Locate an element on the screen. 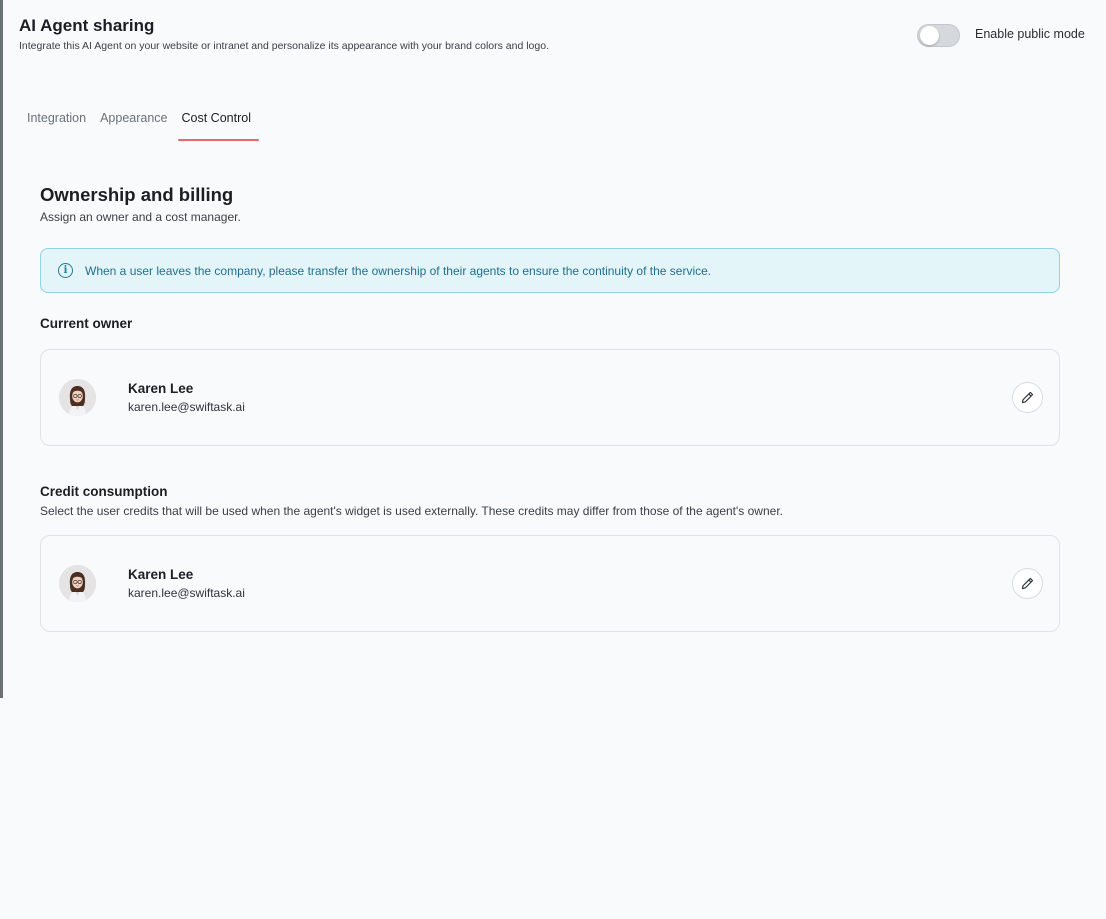 The width and height of the screenshot is (1106, 919). current-owner-heading: Current owner is located at coordinates (86, 323).